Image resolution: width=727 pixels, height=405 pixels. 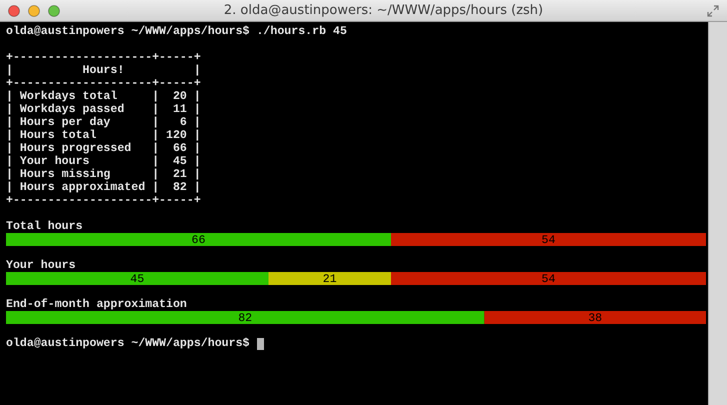 I want to click on terminal-line: | Hours per day | 6 |, so click(x=103, y=122).